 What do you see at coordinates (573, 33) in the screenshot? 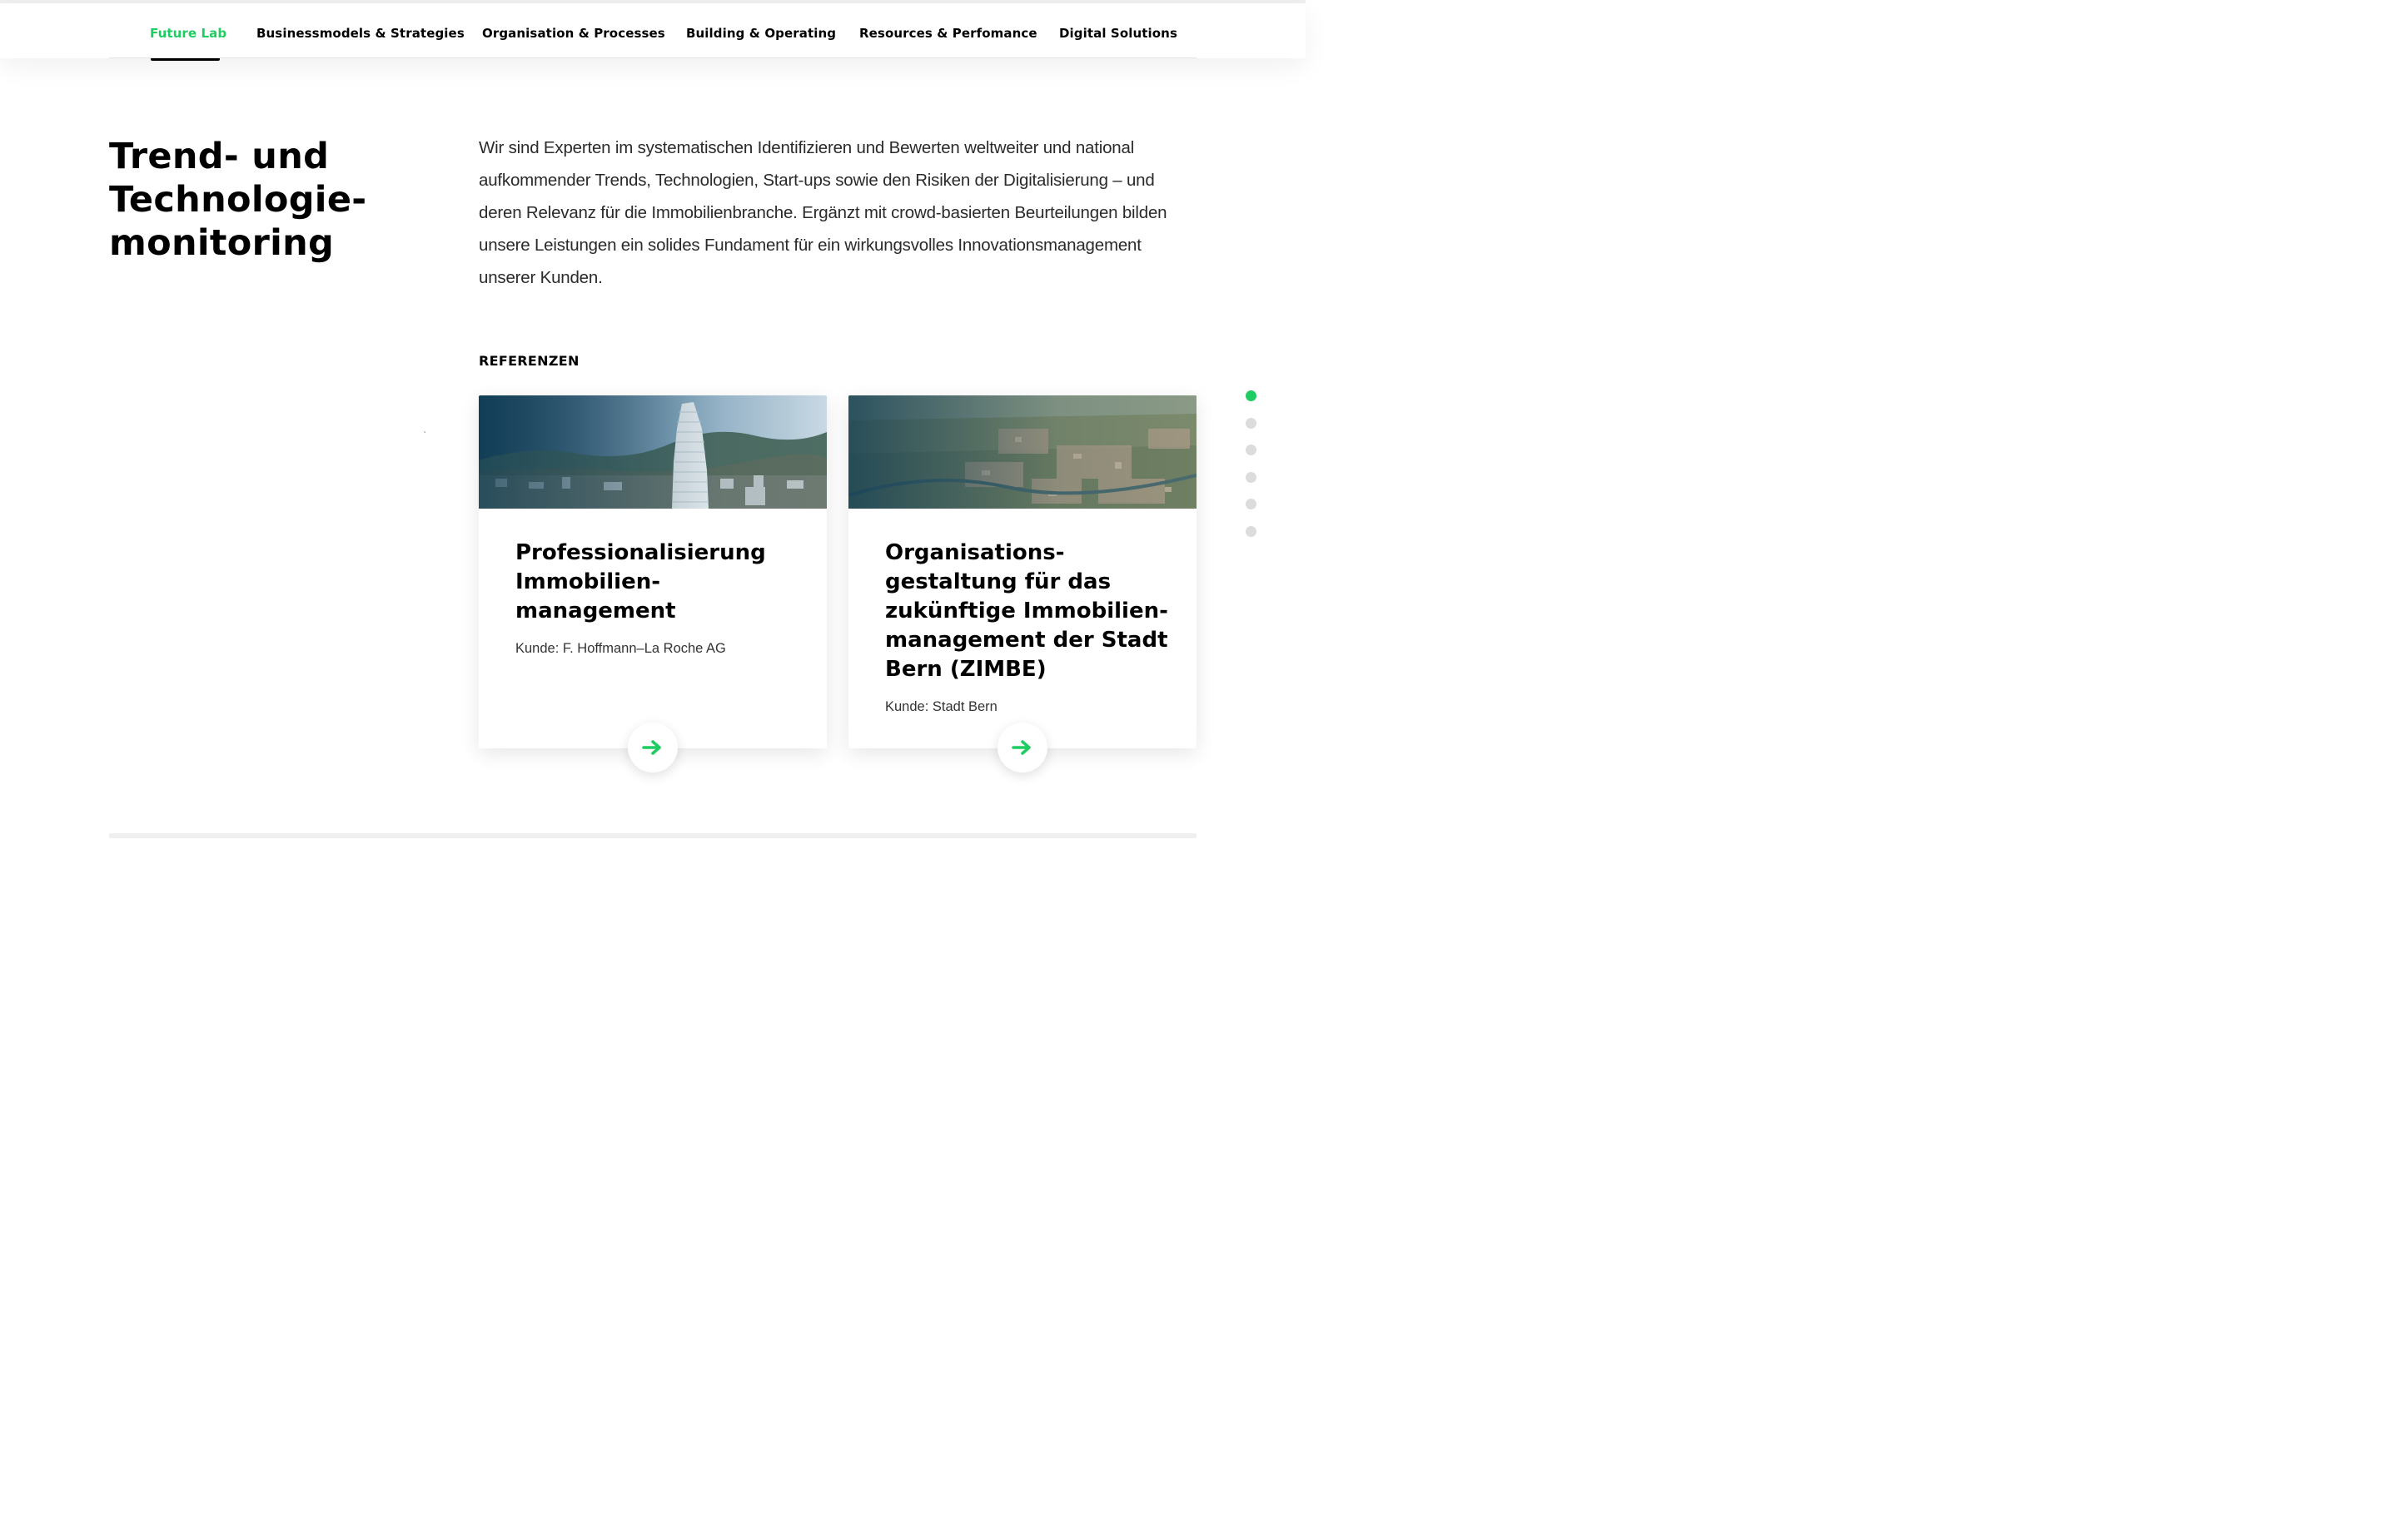
I see `nav-item-organisation-processes: Organisation & Processes` at bounding box center [573, 33].